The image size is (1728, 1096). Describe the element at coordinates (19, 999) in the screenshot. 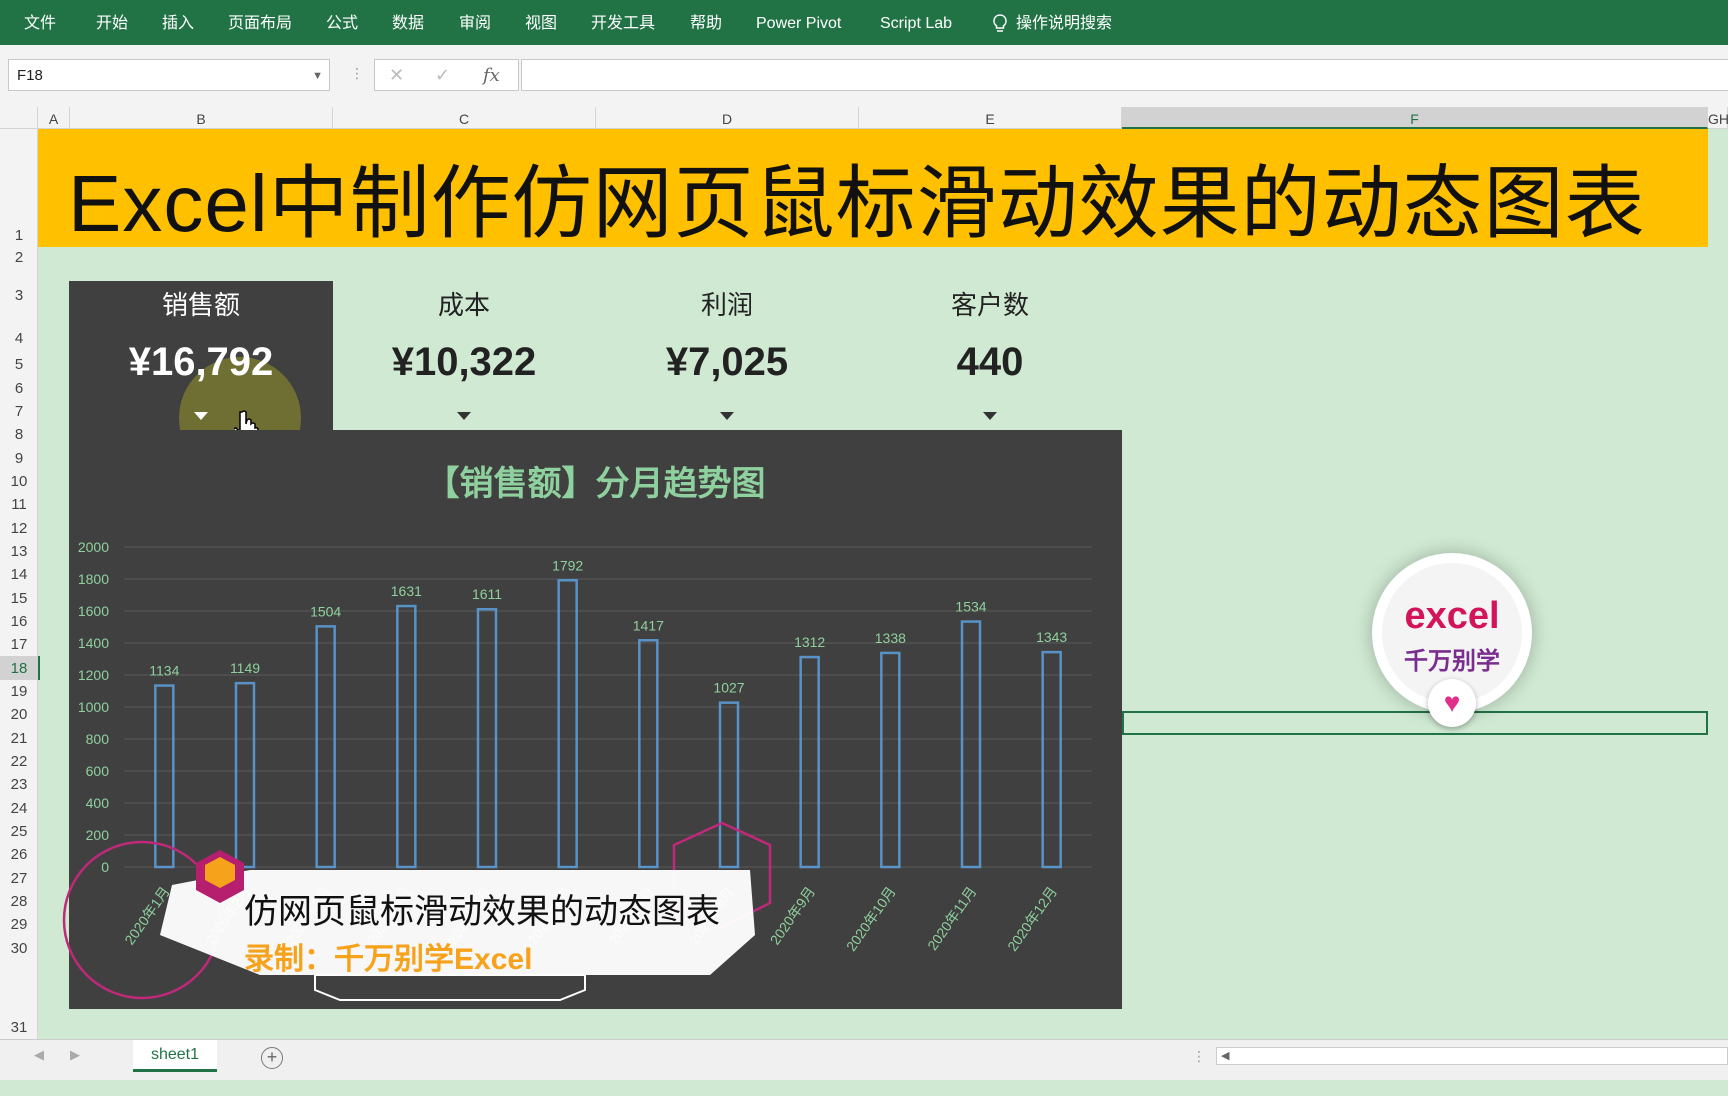

I see `row-header-31: 31` at that location.